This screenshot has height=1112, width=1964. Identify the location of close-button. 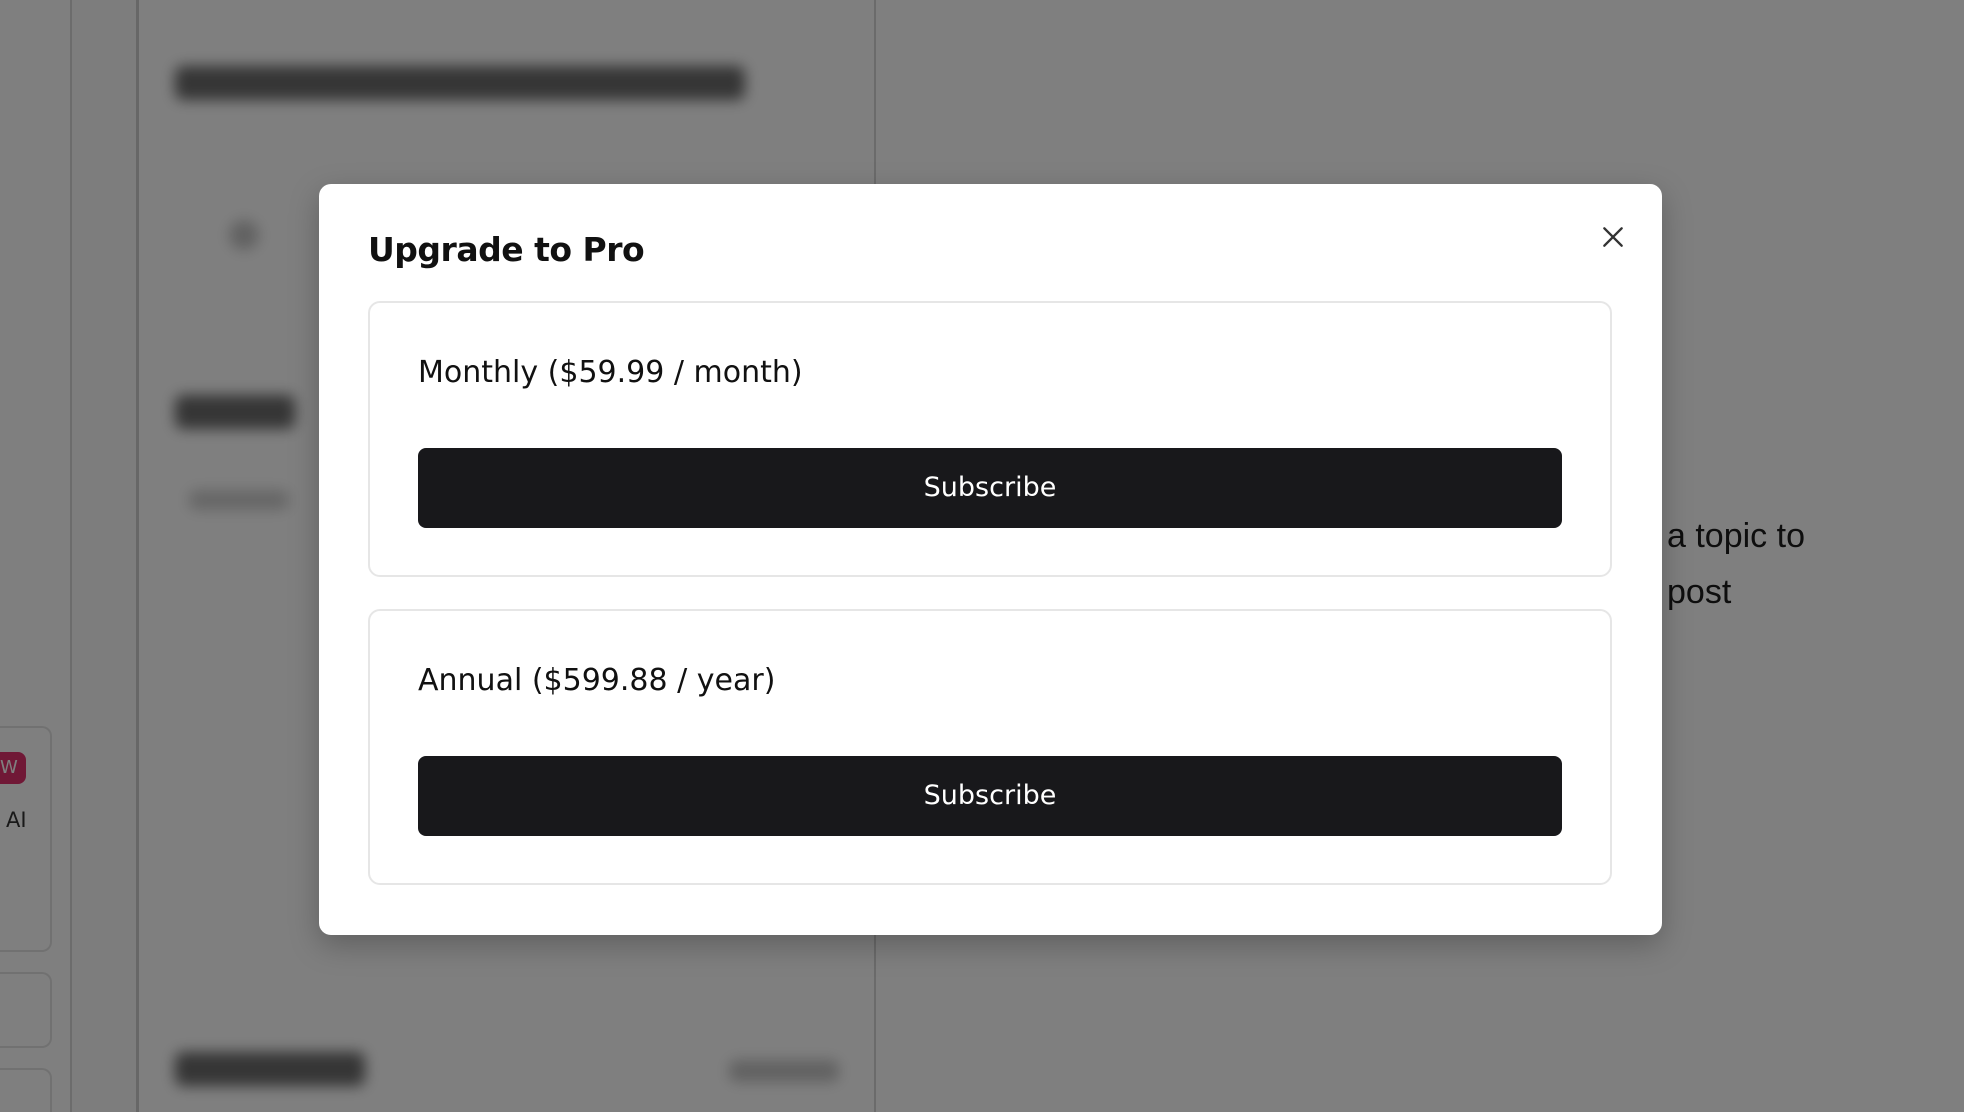
(1613, 237).